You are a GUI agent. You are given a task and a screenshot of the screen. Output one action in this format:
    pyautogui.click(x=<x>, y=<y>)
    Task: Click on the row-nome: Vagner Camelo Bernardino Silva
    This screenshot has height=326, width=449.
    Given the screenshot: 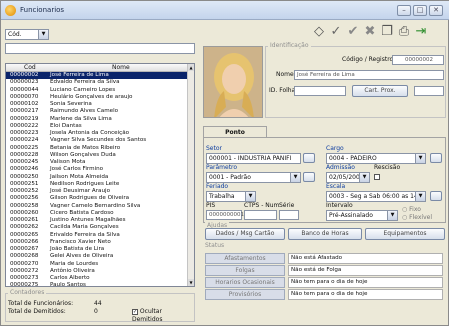 What is the action you would take?
    pyautogui.click(x=95, y=205)
    